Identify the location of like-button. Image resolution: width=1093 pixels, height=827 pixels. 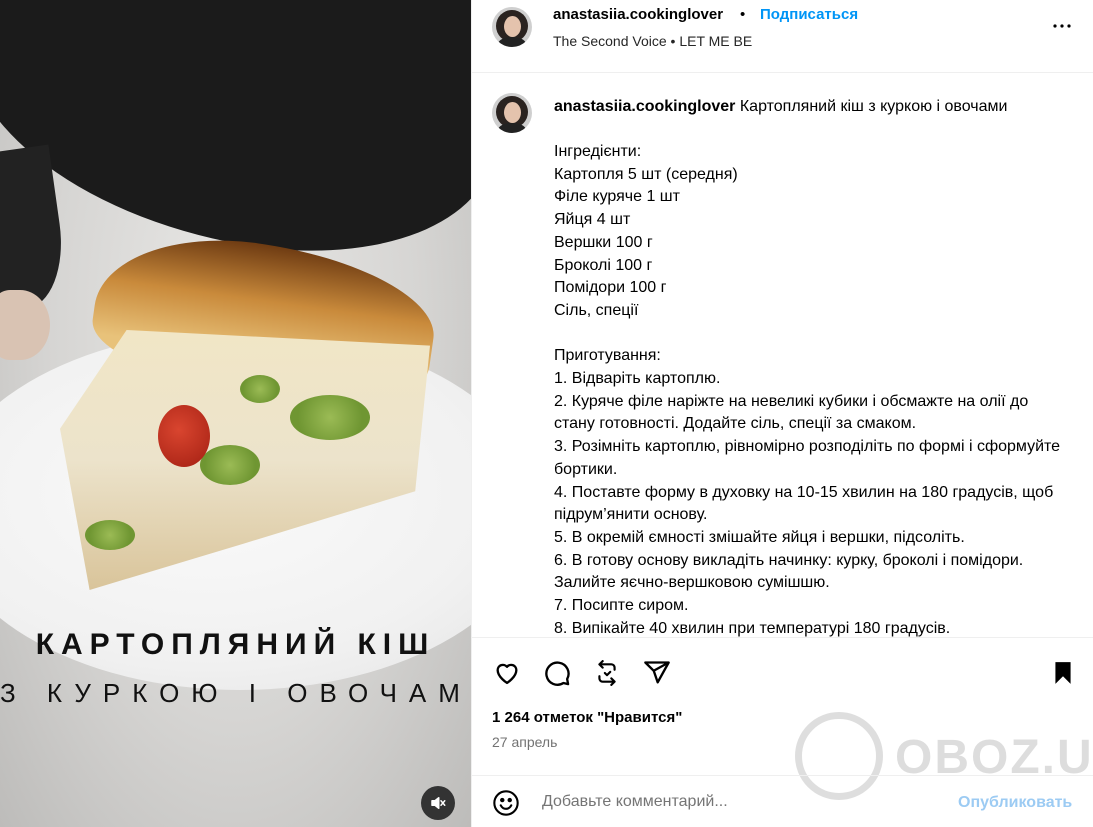
(507, 673).